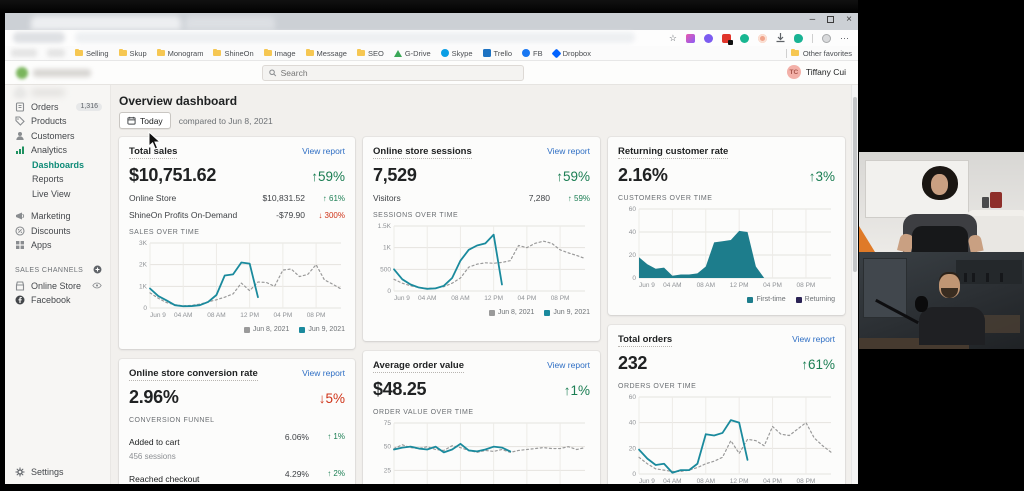 Image resolution: width=1024 pixels, height=491 pixels. What do you see at coordinates (645, 340) in the screenshot?
I see `card-title: Total orders` at bounding box center [645, 340].